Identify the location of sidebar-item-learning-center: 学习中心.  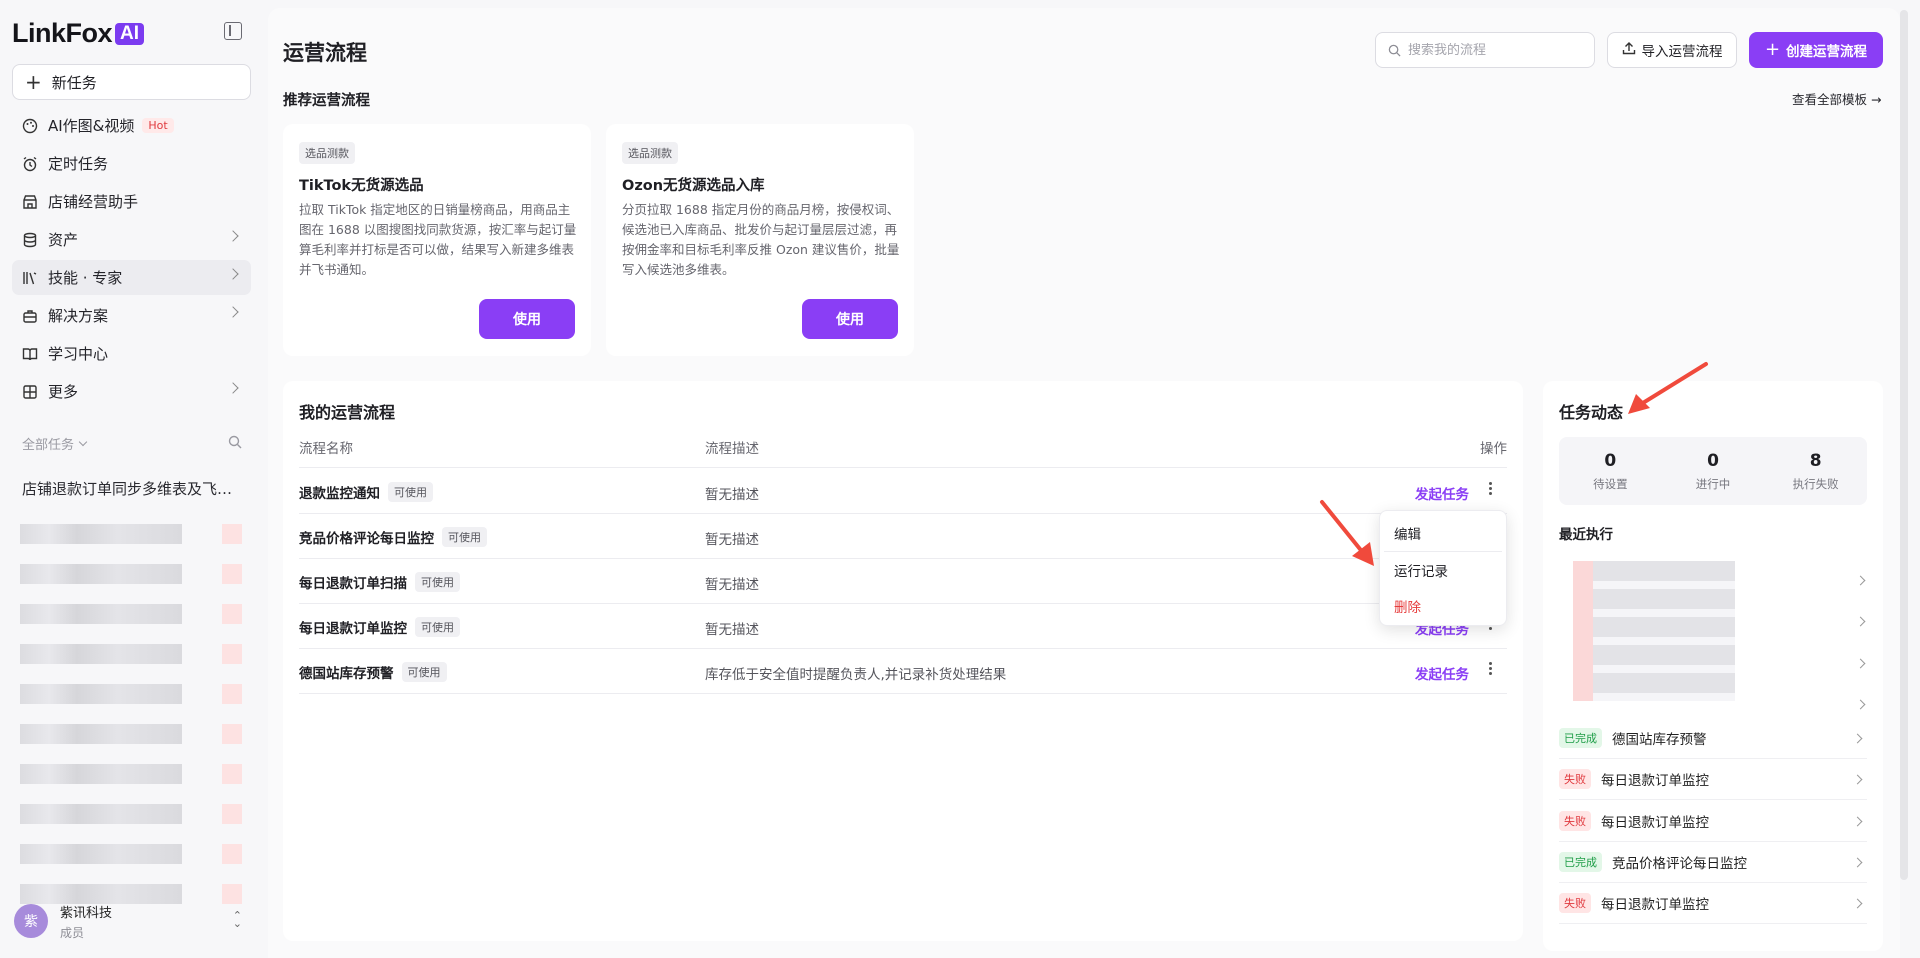
(131, 353).